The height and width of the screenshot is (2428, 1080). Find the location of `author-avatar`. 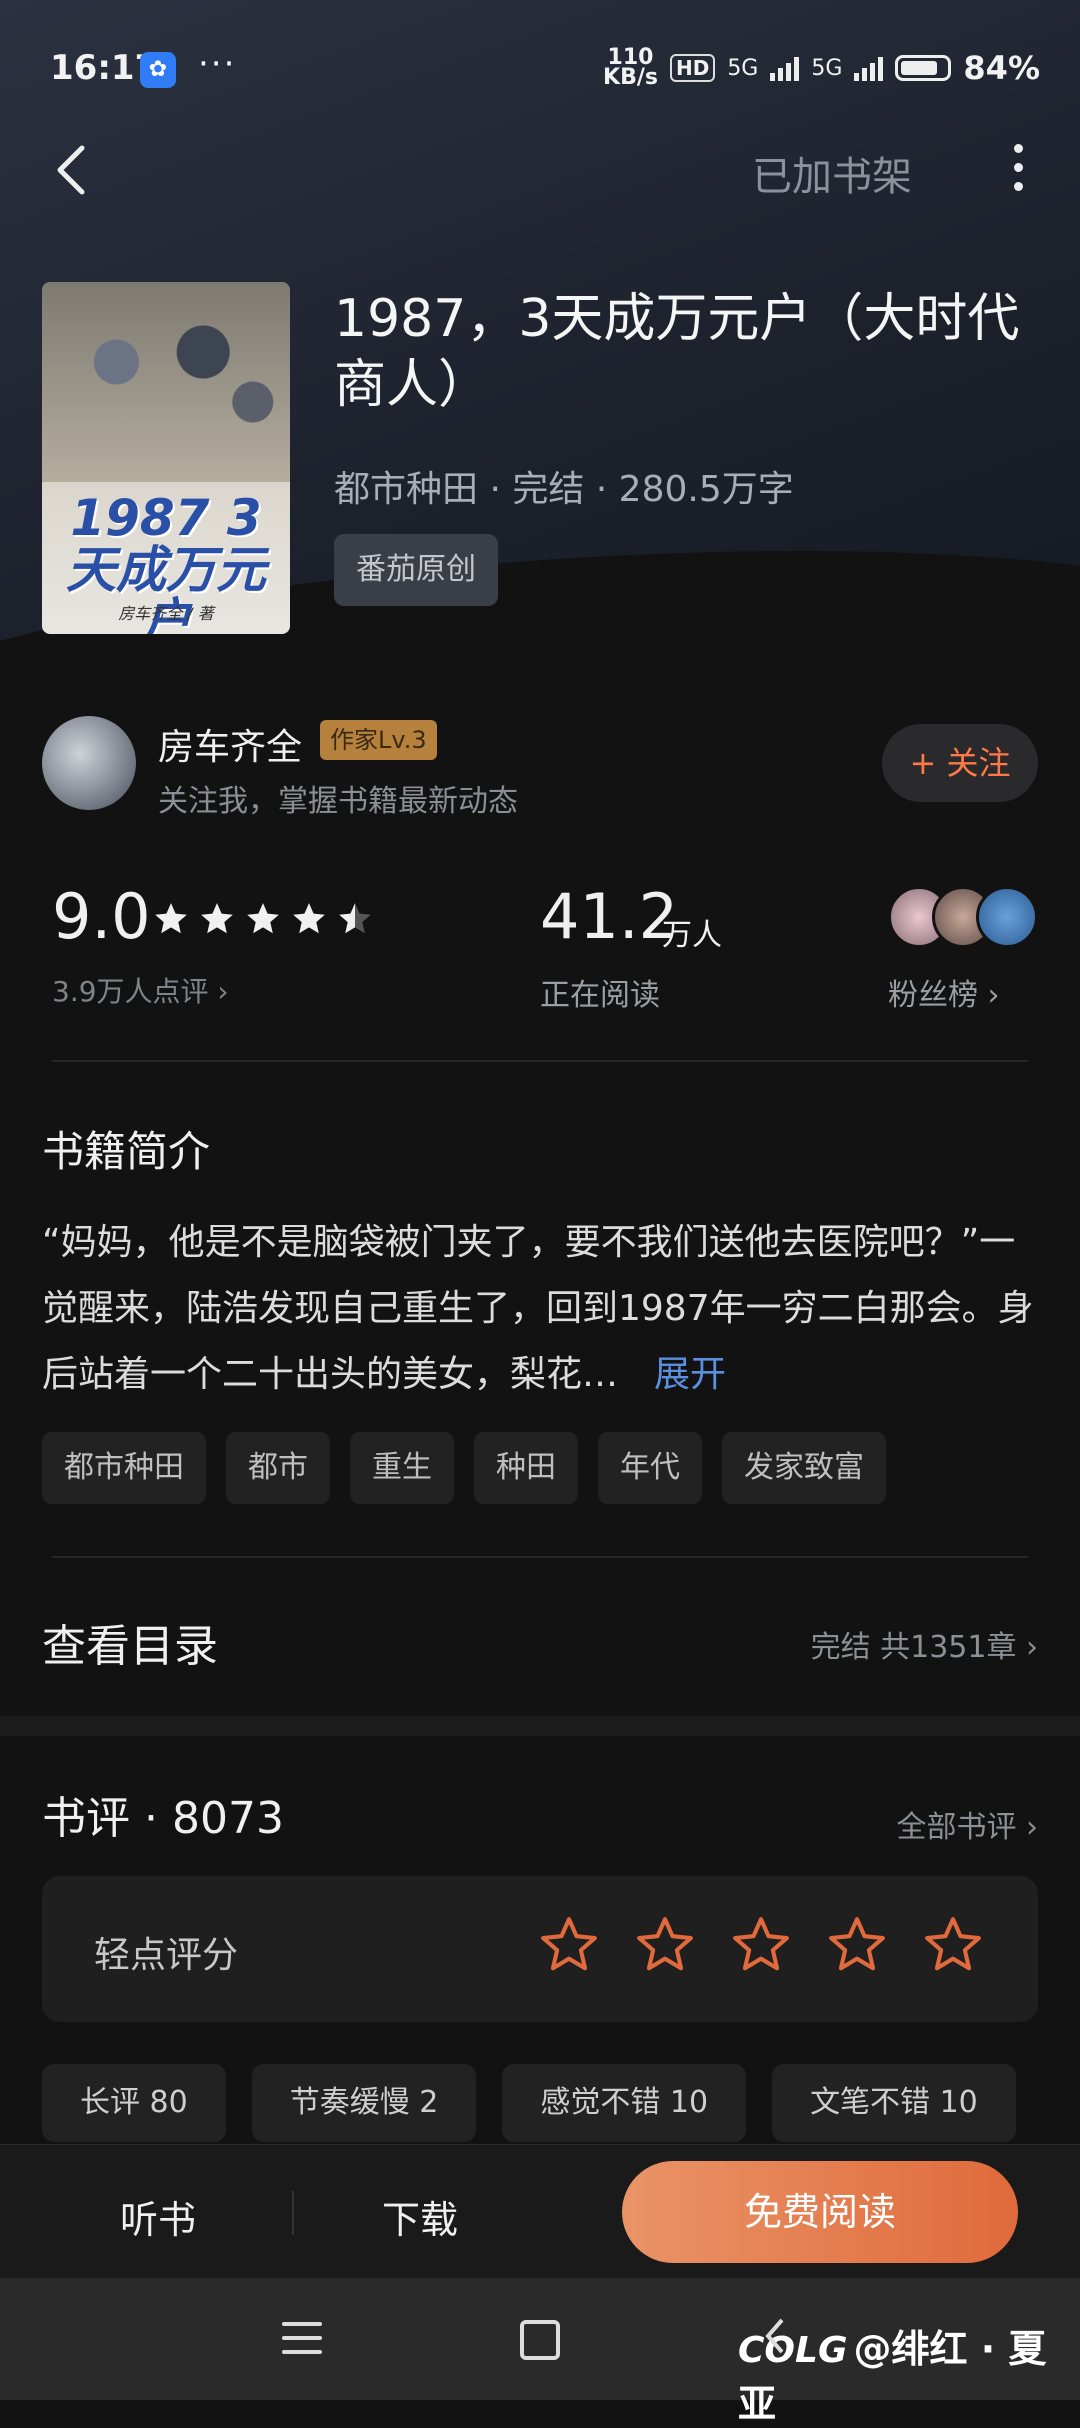

author-avatar is located at coordinates (89, 763).